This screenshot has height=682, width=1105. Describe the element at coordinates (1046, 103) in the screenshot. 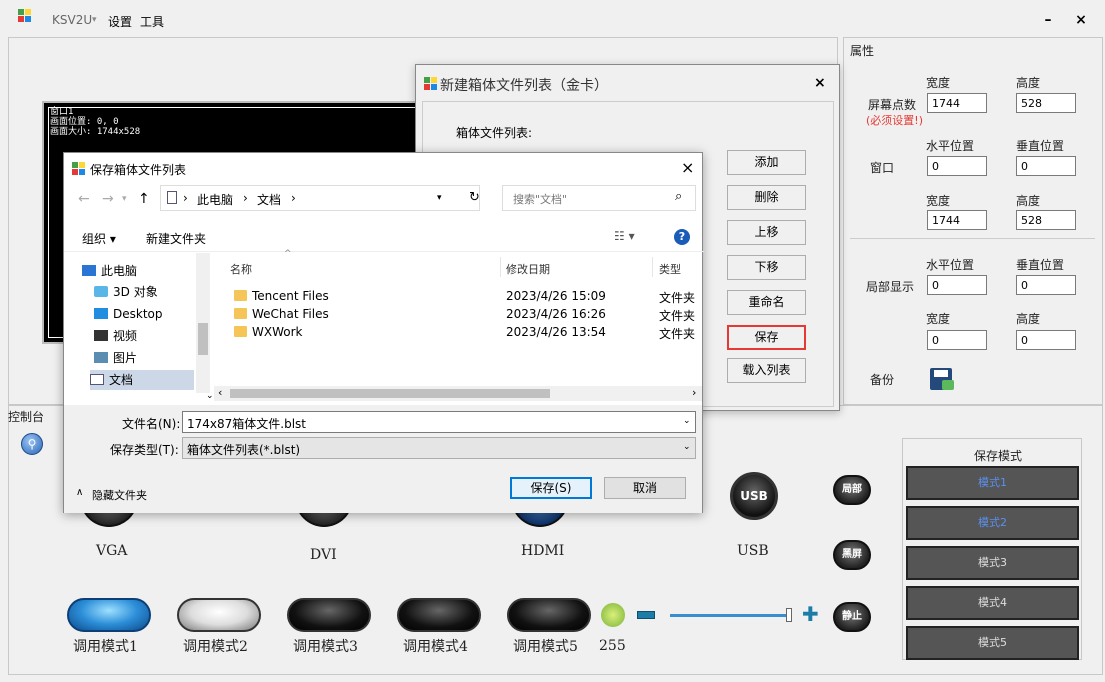

I see `screen-height-input` at that location.